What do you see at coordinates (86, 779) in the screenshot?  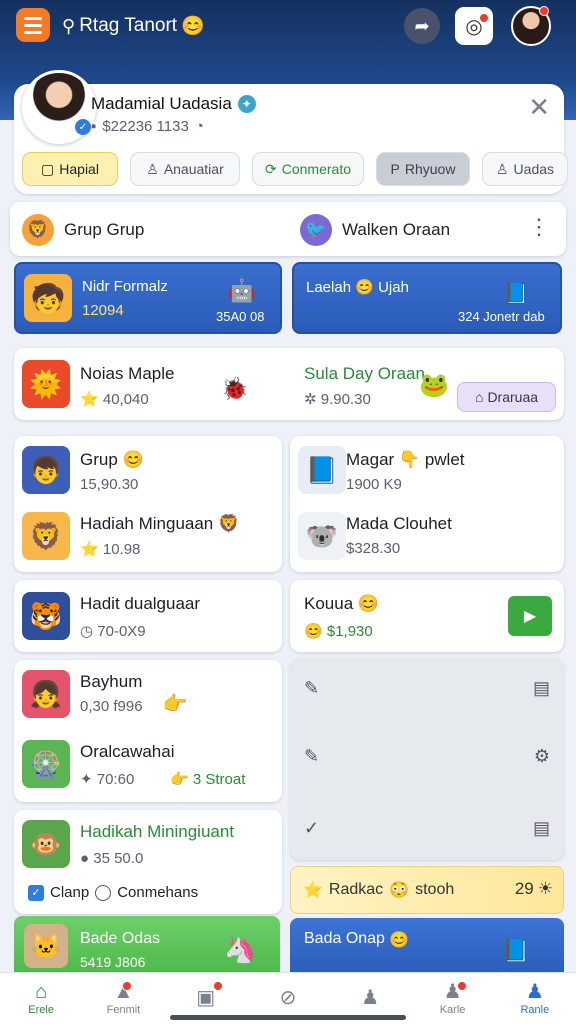 I see `pin-icon: ✦` at bounding box center [86, 779].